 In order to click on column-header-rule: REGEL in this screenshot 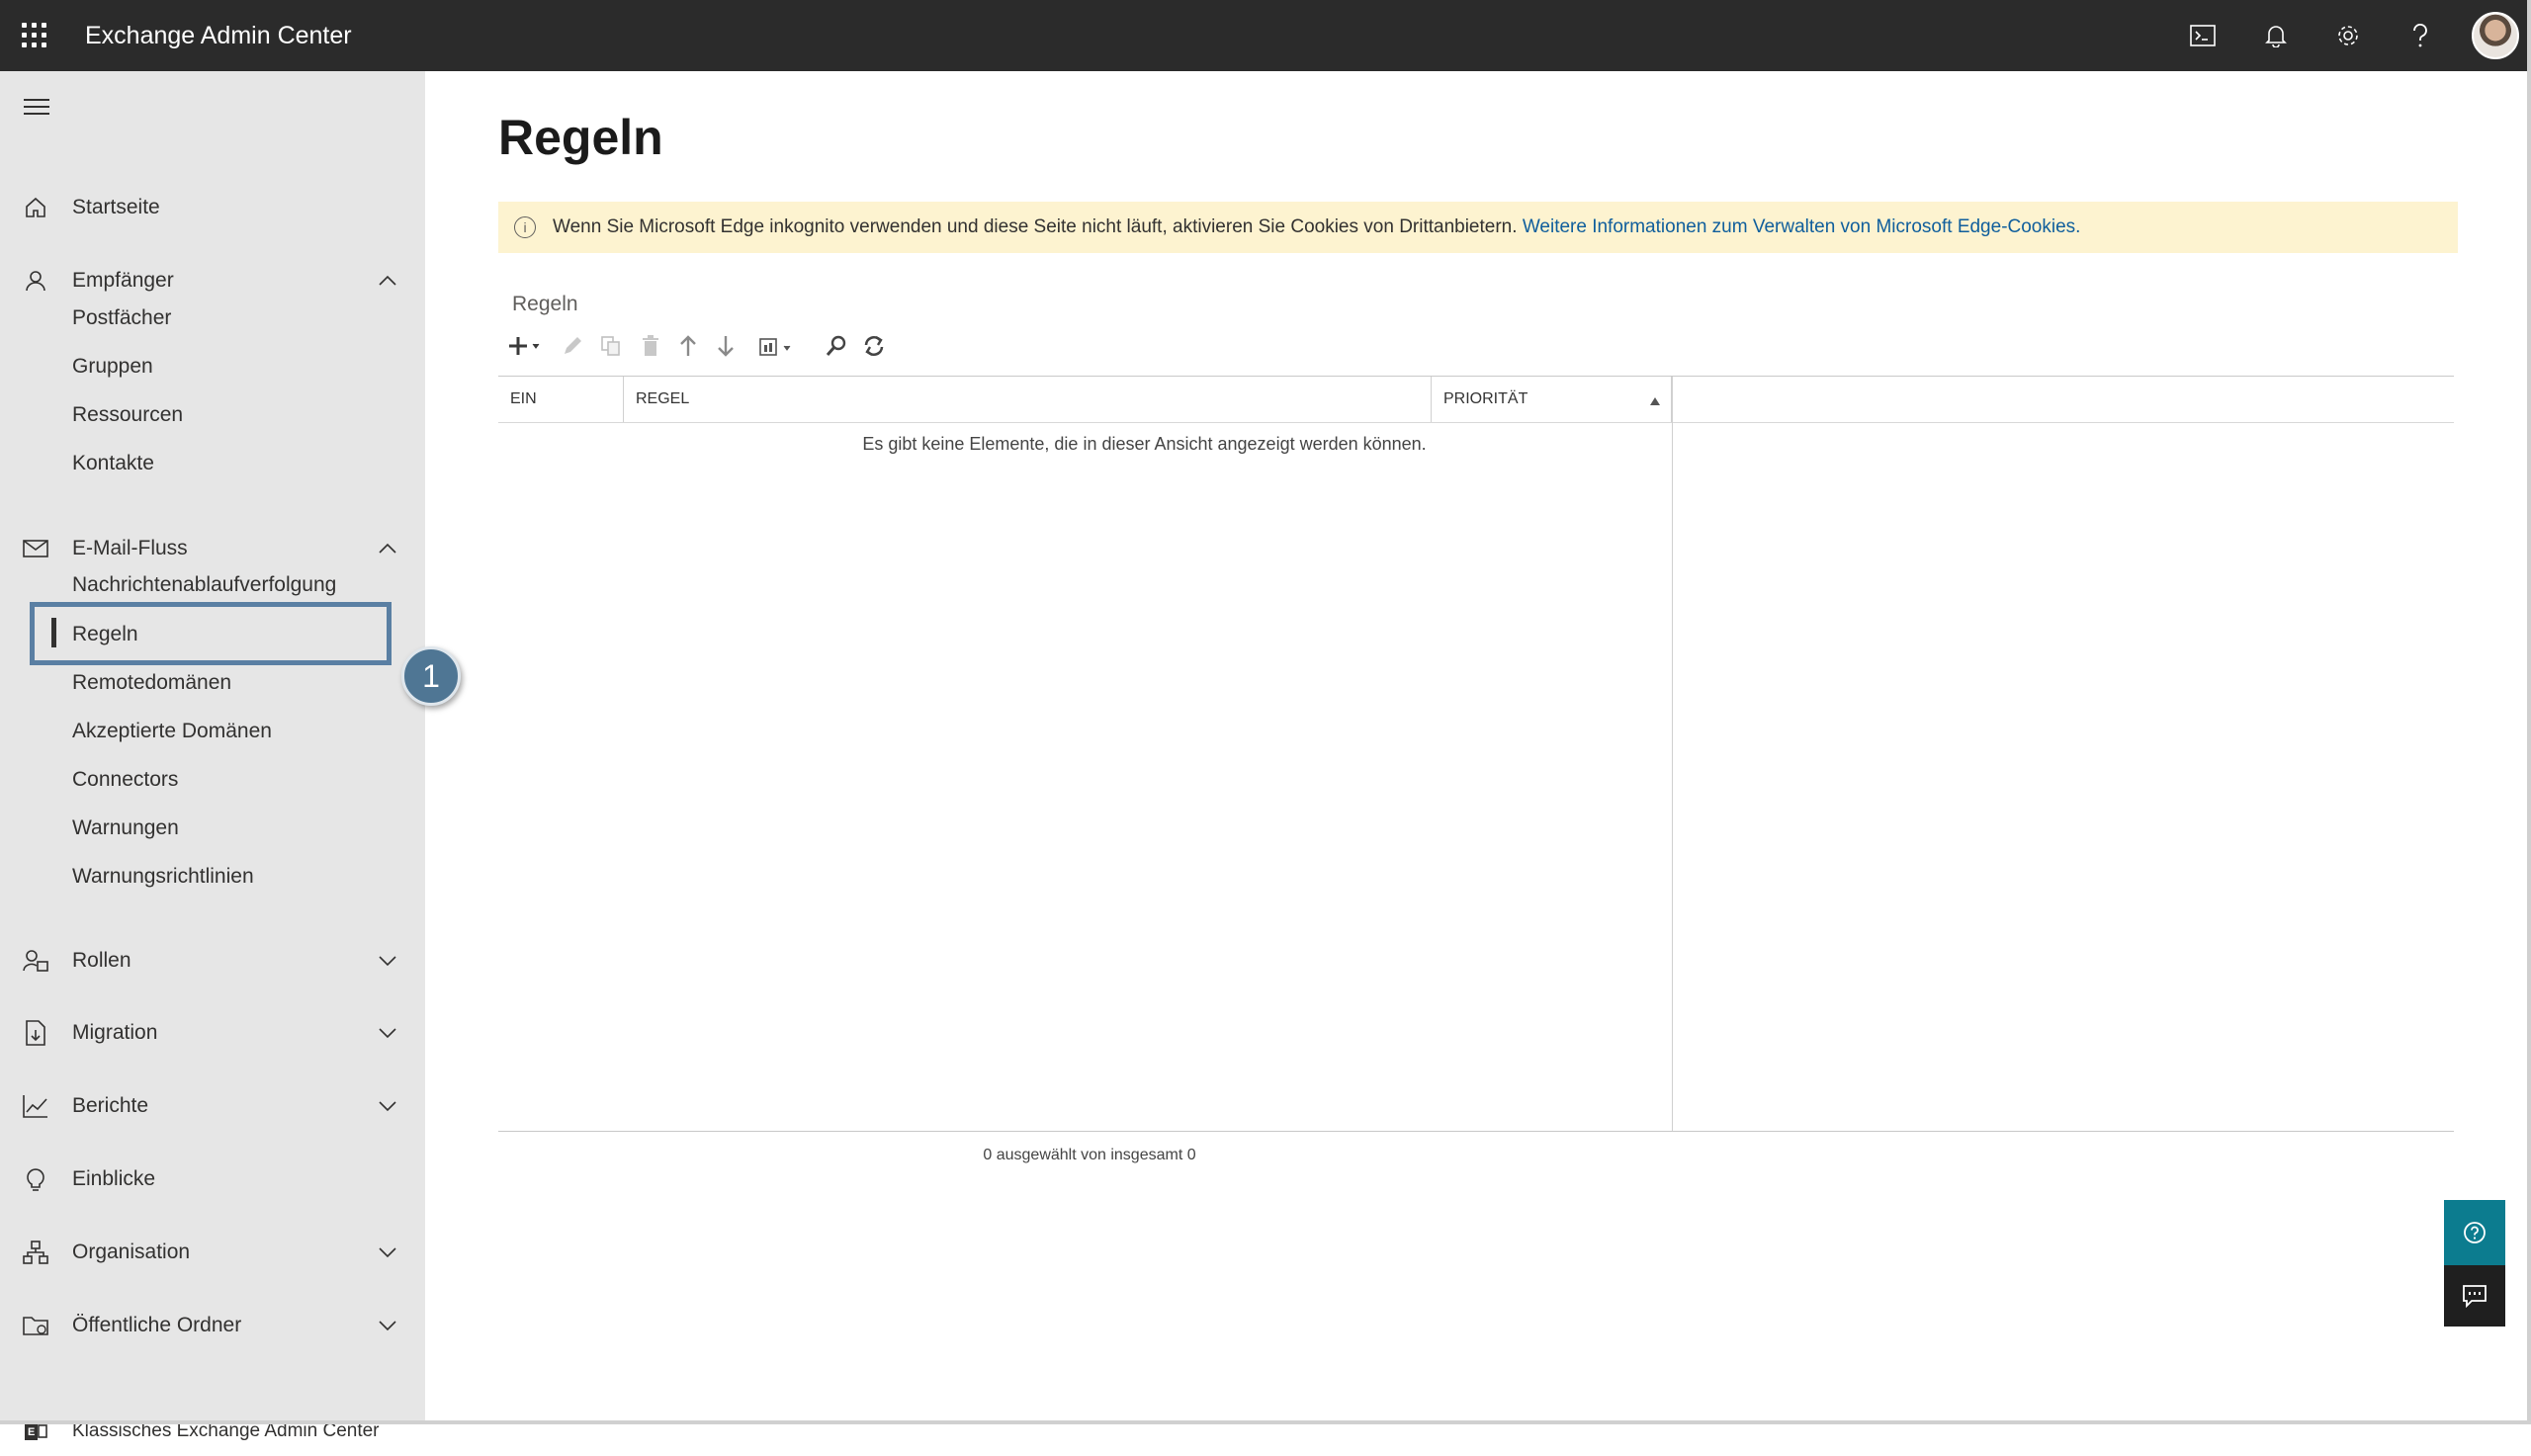, I will do `click(1028, 399)`.